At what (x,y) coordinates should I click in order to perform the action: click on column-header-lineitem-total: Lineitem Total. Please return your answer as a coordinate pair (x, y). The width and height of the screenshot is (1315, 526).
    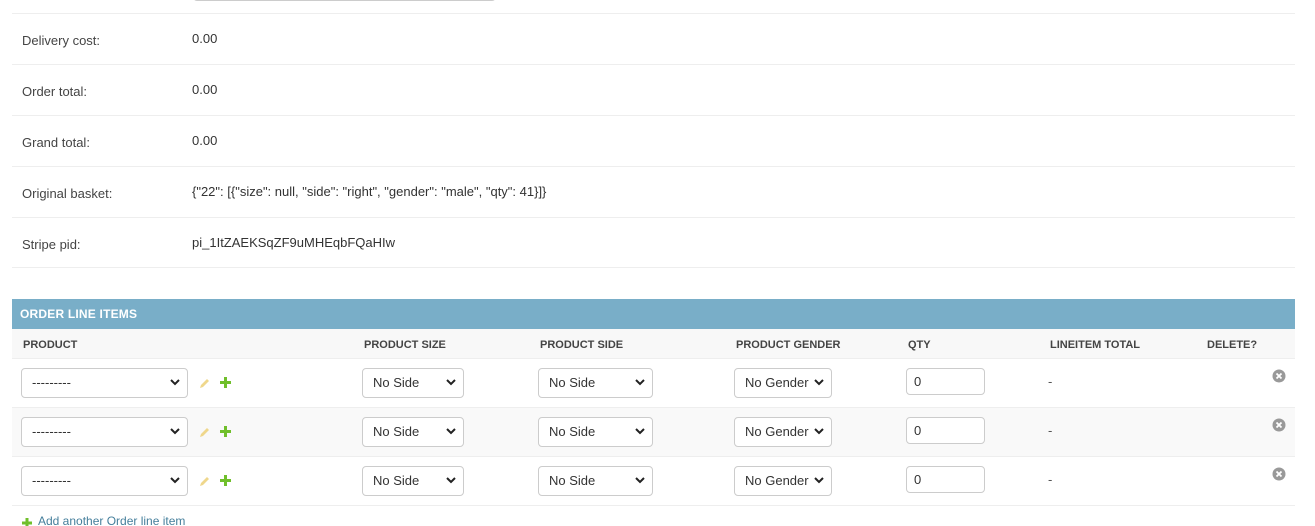
    Looking at the image, I should click on (1095, 345).